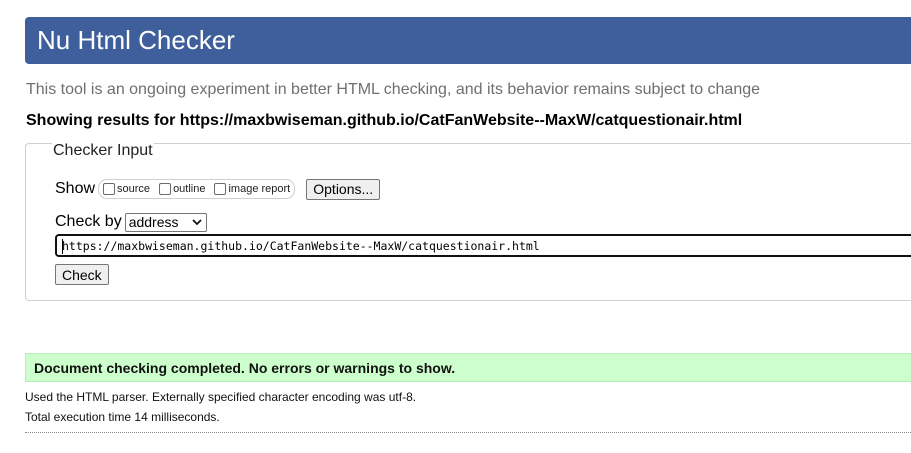 The height and width of the screenshot is (453, 911). What do you see at coordinates (103, 151) in the screenshot?
I see `checker-input-legend: Checker Input` at bounding box center [103, 151].